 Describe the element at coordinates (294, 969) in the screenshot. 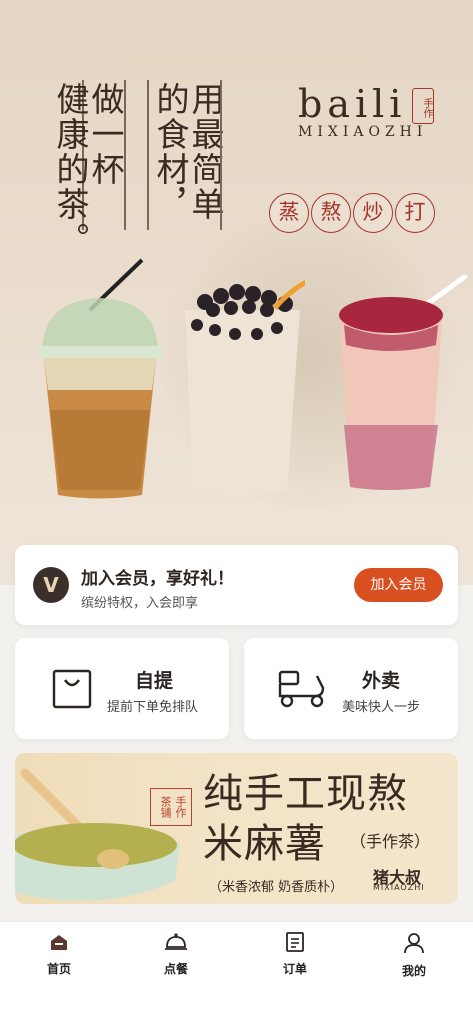

I see `nav-orders-label: 订单` at that location.